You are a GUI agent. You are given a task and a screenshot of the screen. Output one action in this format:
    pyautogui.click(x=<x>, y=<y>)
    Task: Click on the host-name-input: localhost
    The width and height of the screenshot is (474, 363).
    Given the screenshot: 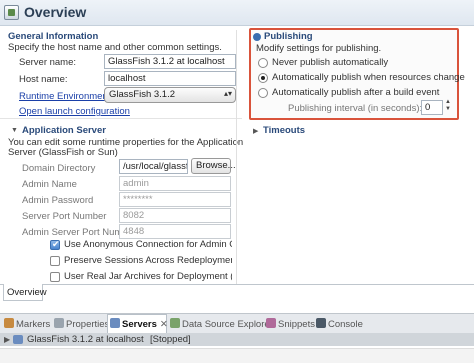 What is the action you would take?
    pyautogui.click(x=170, y=78)
    